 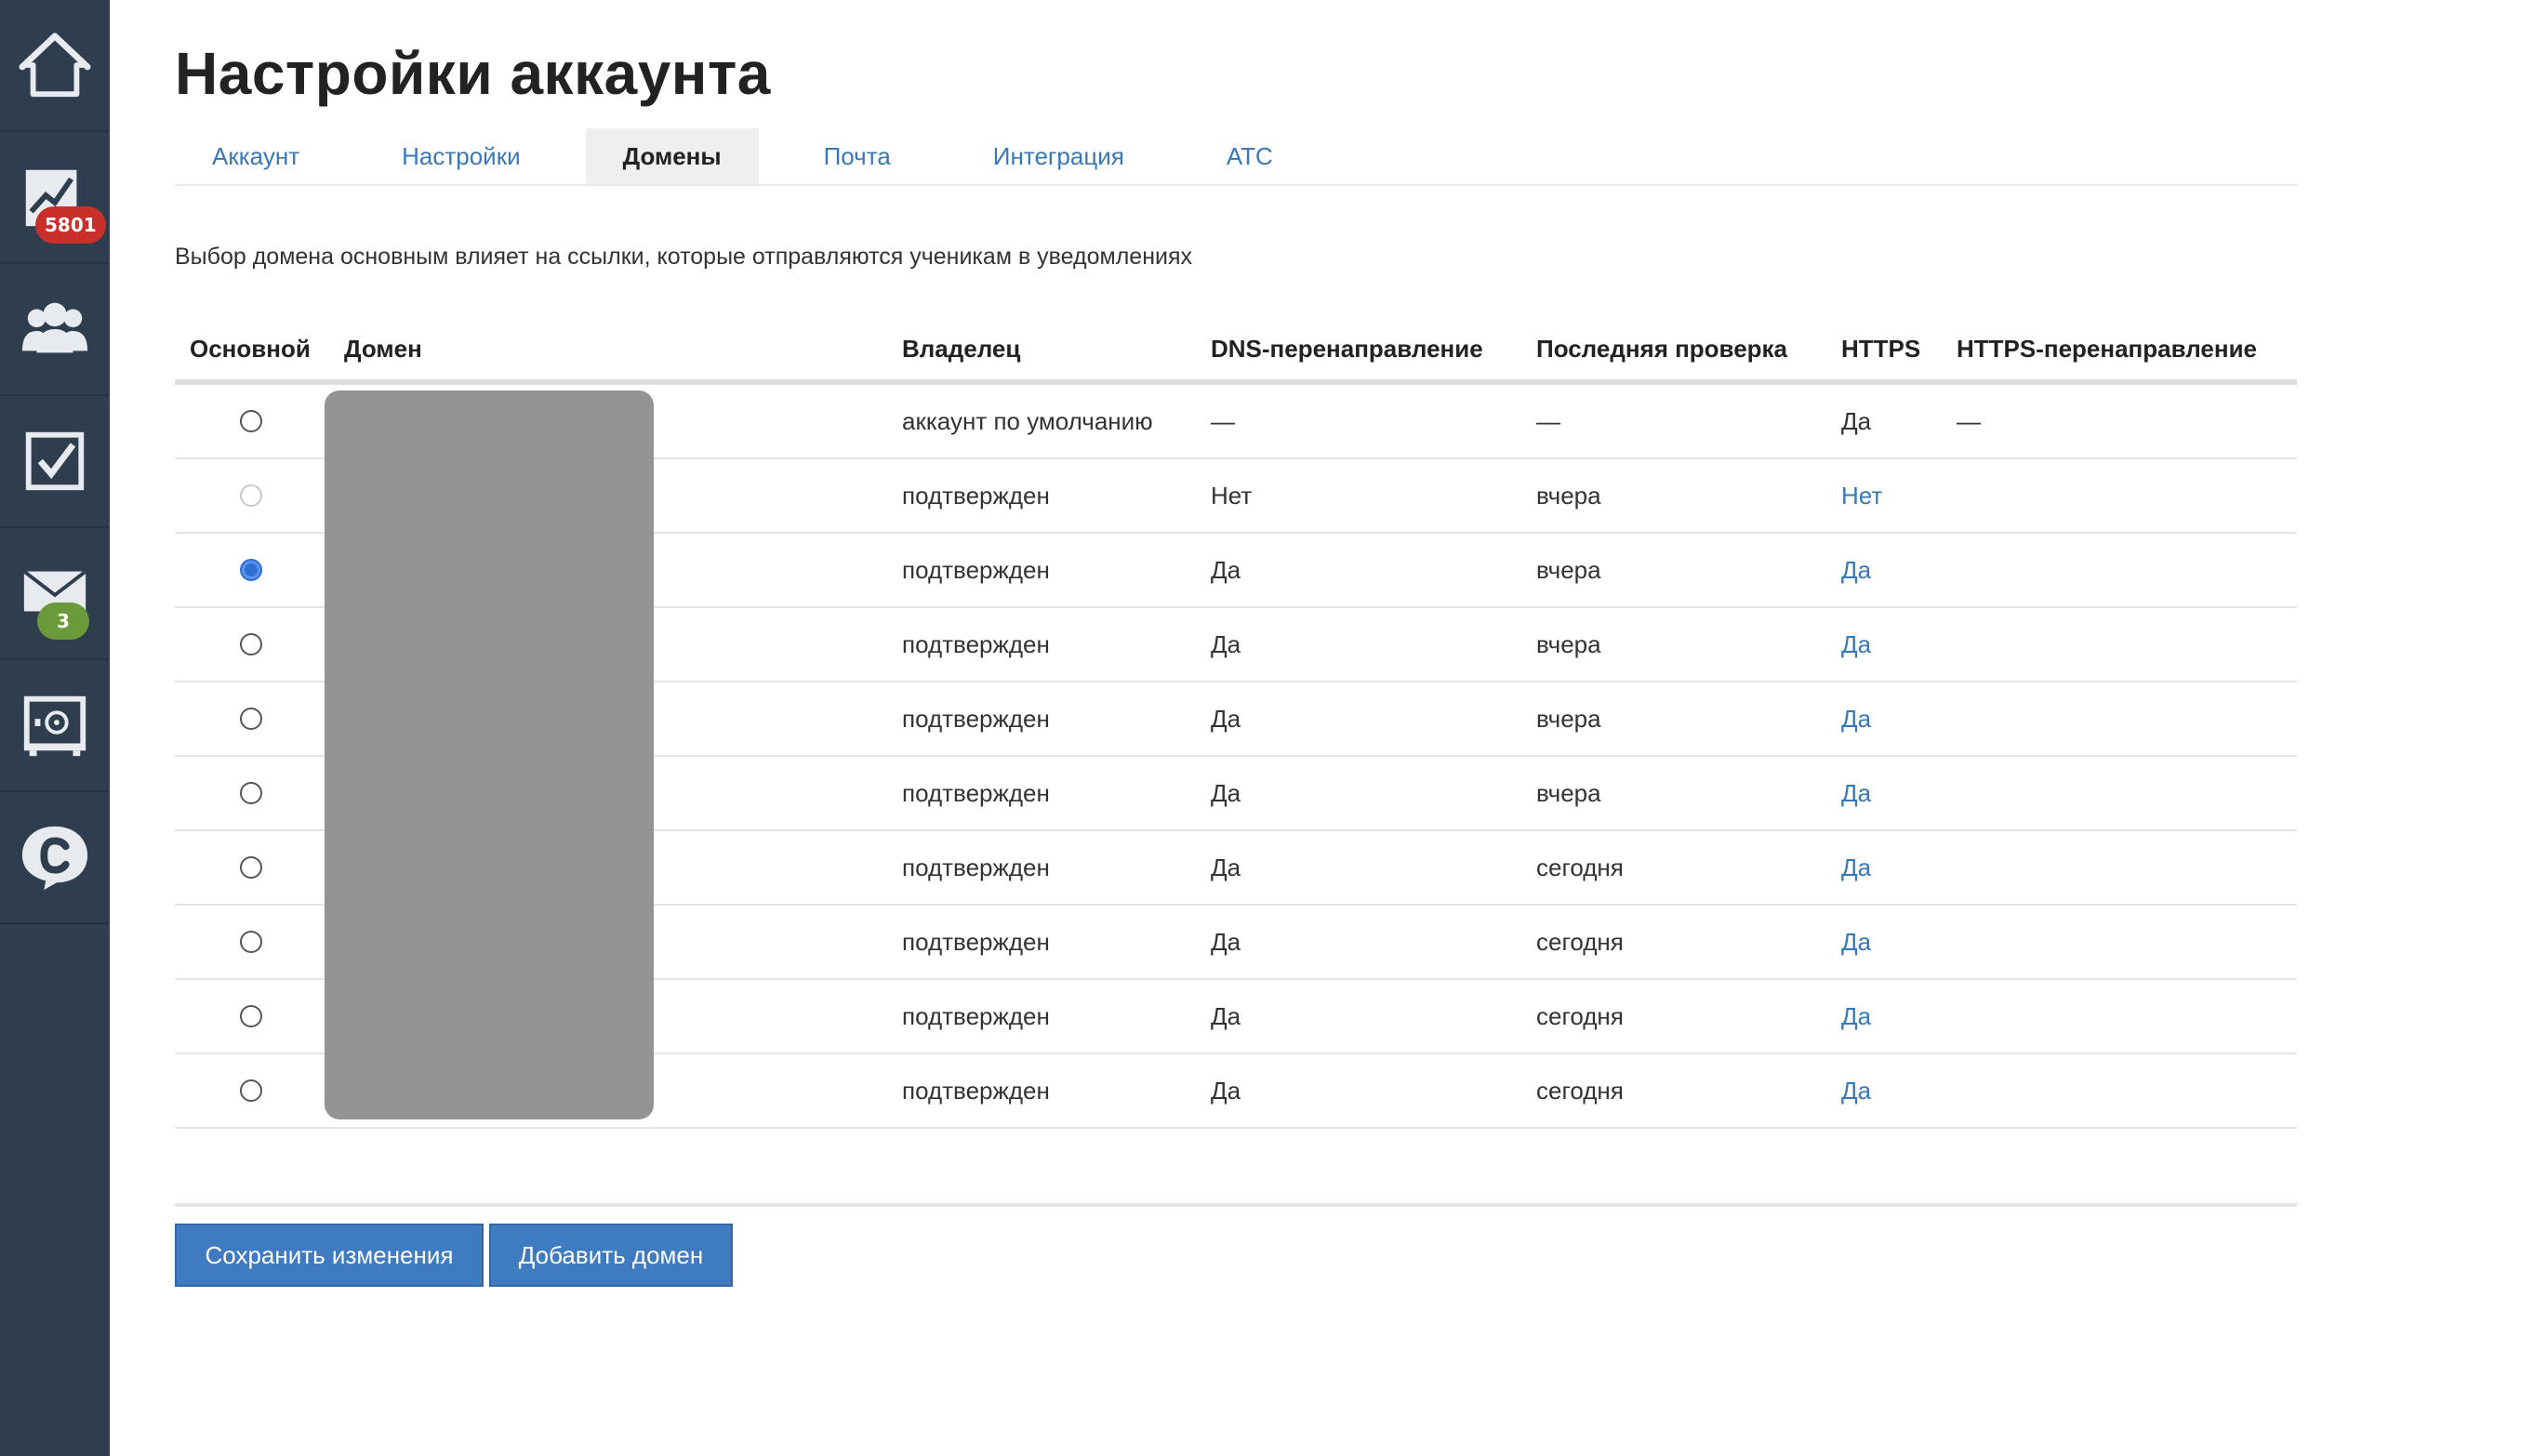 What do you see at coordinates (1236, 1205) in the screenshot?
I see `footer-divider` at bounding box center [1236, 1205].